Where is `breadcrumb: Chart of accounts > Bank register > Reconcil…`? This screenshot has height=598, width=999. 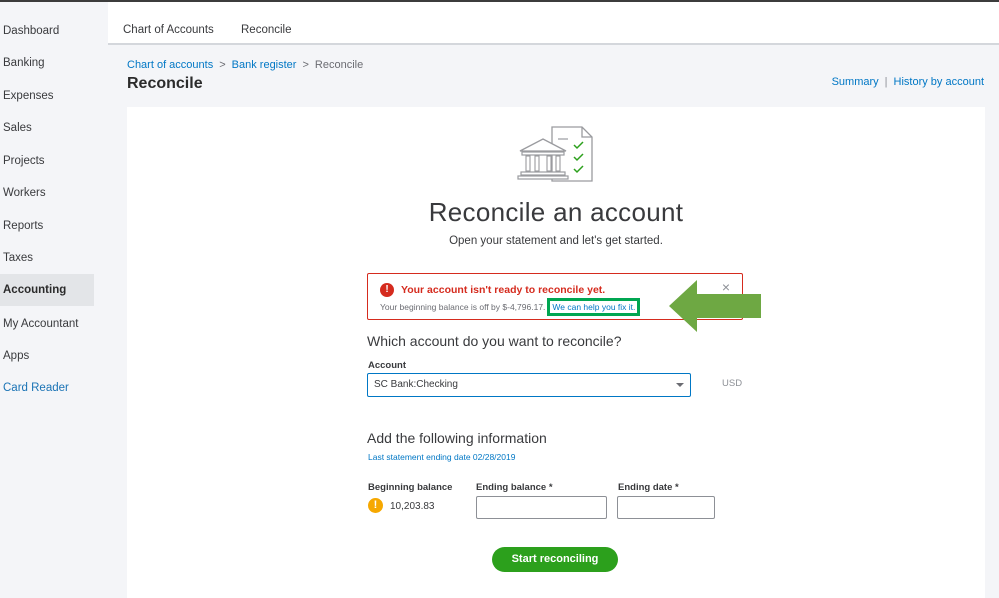
breadcrumb: Chart of accounts > Bank register > Reconcil… is located at coordinates (245, 65).